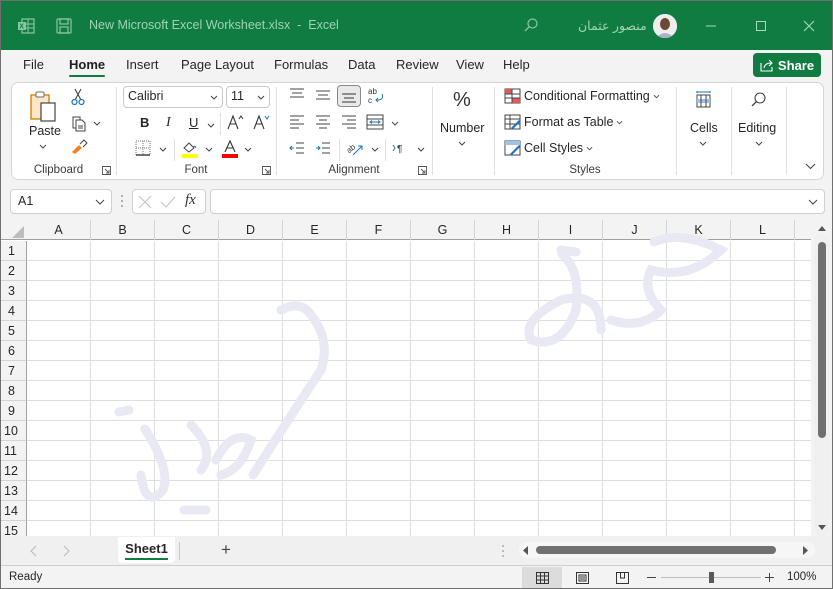 This screenshot has width=833, height=589. What do you see at coordinates (14, 491) in the screenshot?
I see `row-header-13: 13` at bounding box center [14, 491].